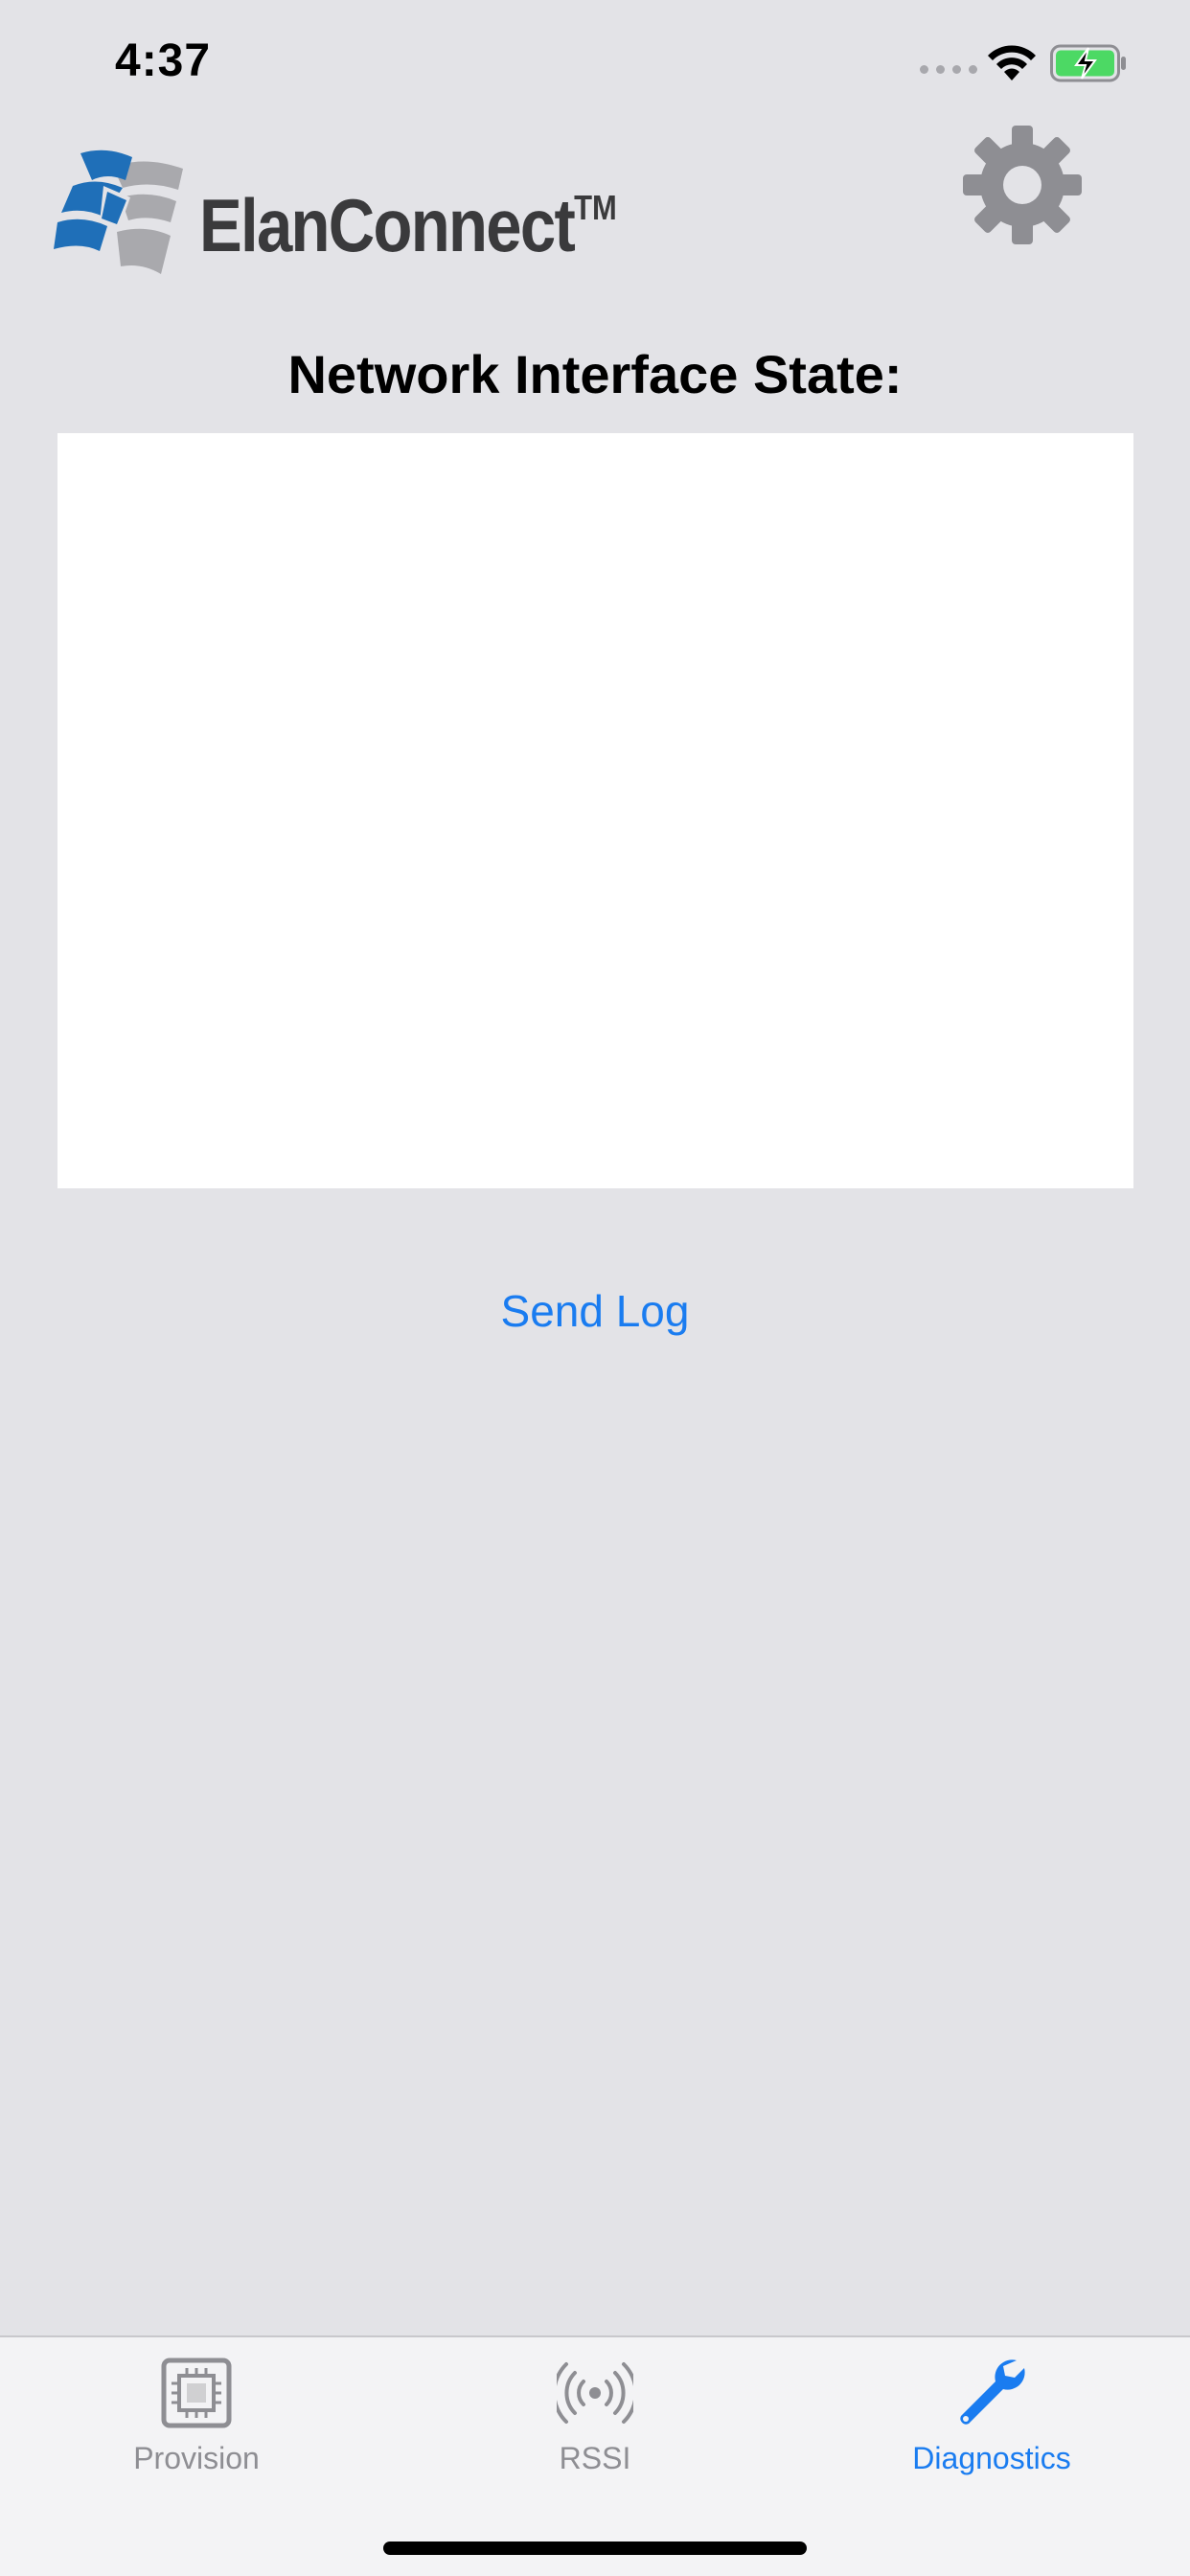 This screenshot has height=2576, width=1190. I want to click on section-title: Network Interface State:, so click(595, 374).